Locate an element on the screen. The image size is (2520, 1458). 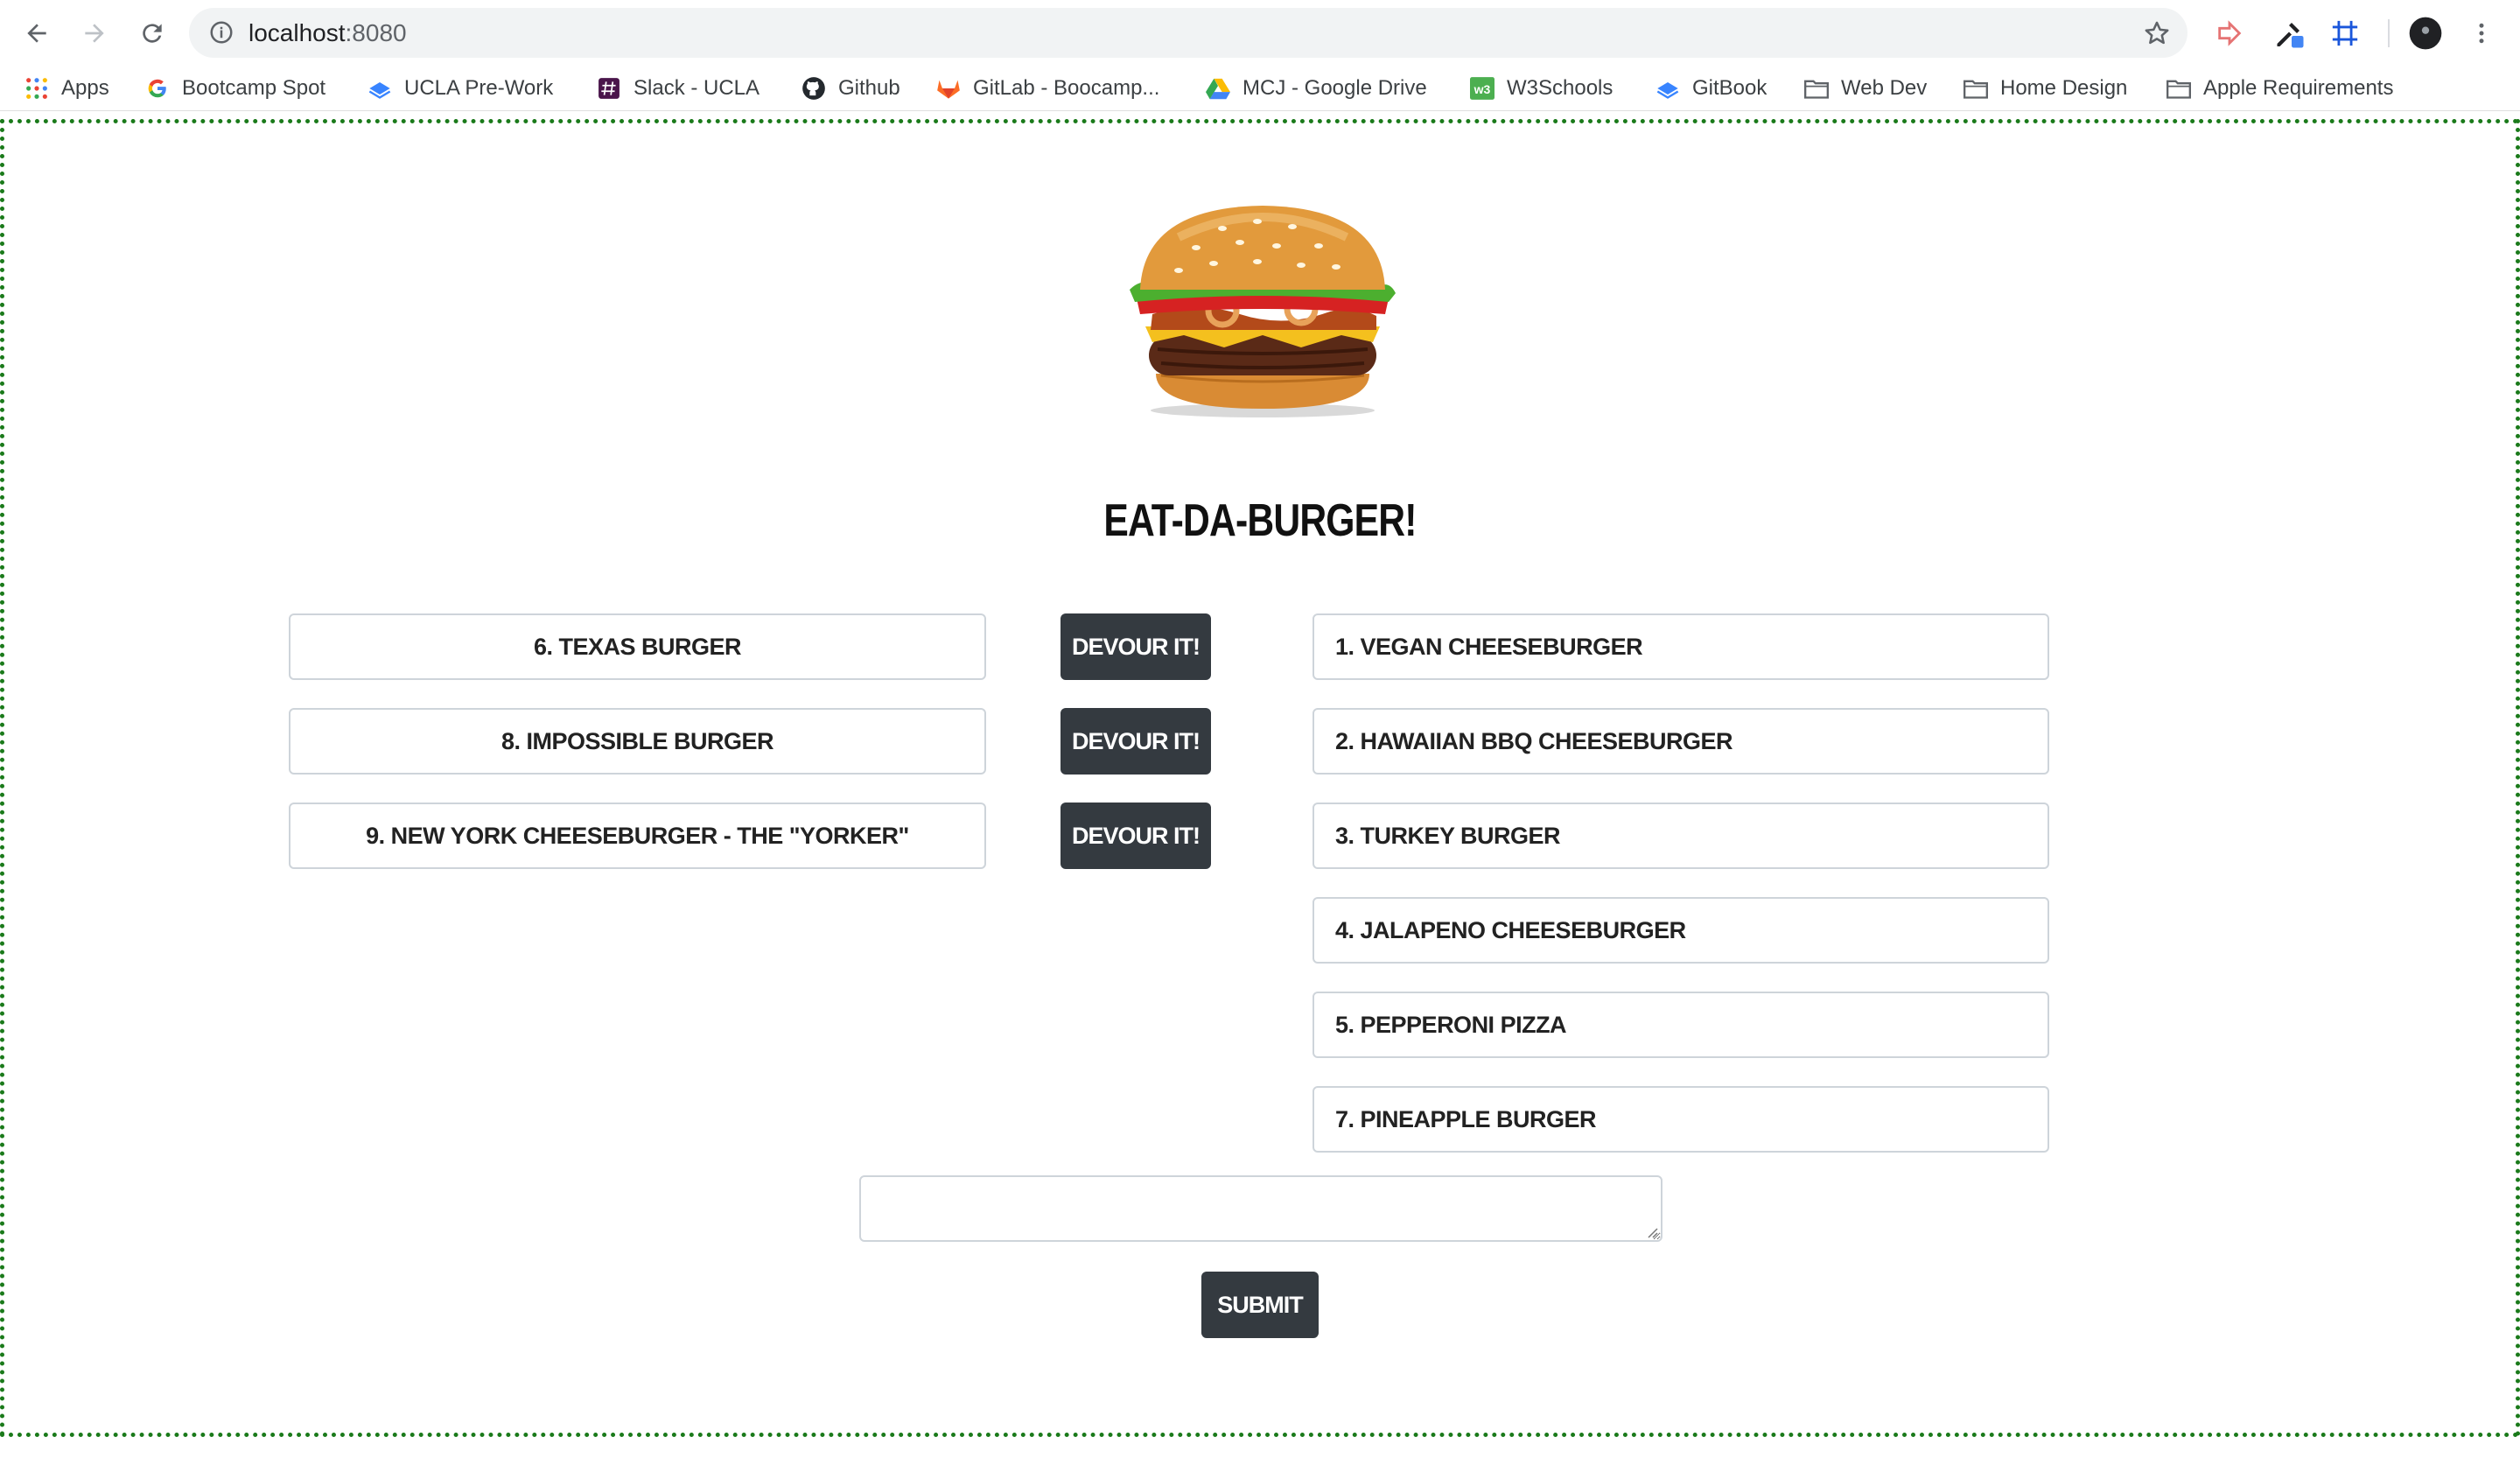
avatar-icon is located at coordinates (2425, 33).